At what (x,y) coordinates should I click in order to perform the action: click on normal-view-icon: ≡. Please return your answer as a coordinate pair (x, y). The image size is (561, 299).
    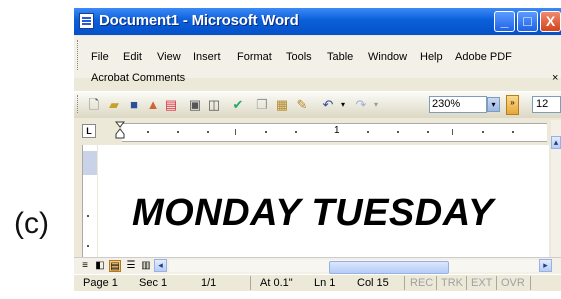
    Looking at the image, I should click on (85, 266).